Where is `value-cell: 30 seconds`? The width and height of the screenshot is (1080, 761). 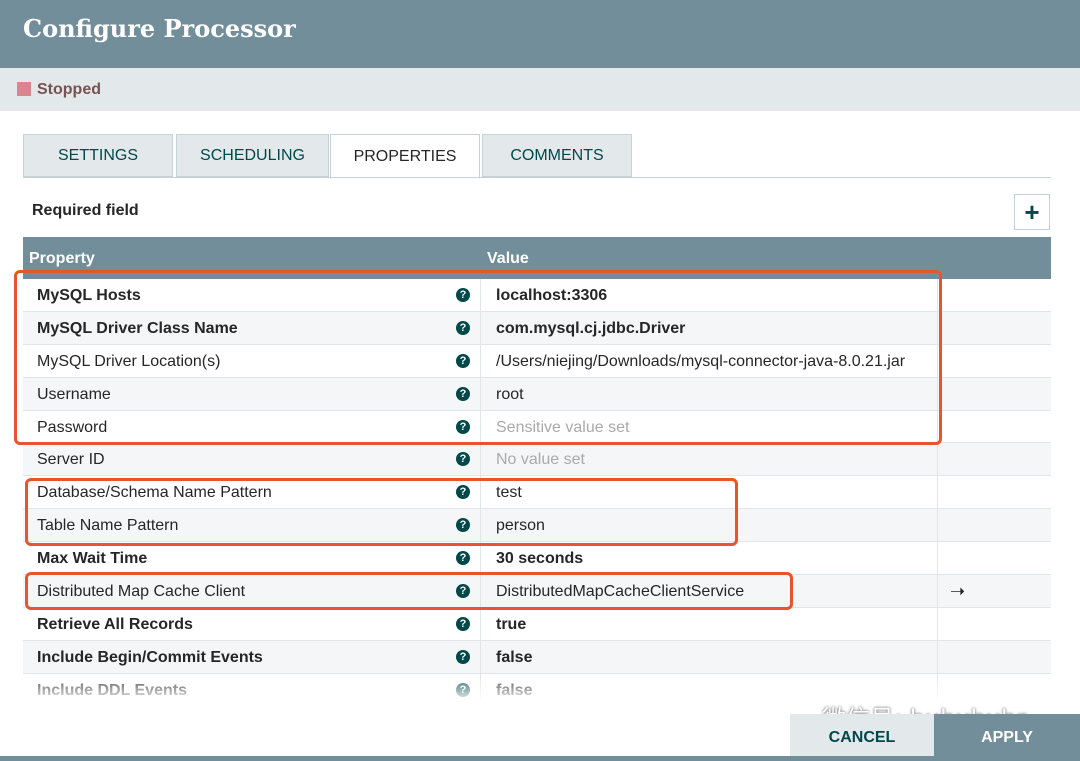
value-cell: 30 seconds is located at coordinates (709, 558).